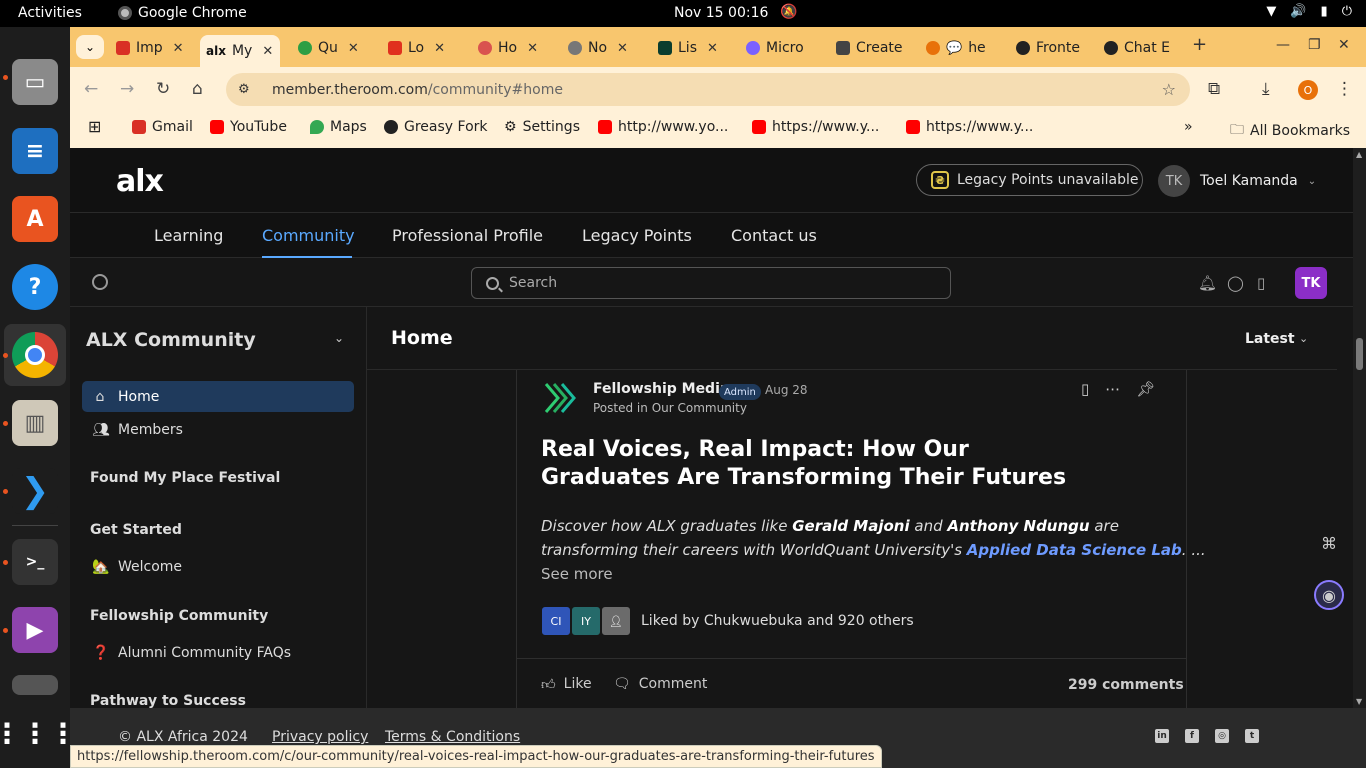 Image resolution: width=1366 pixels, height=768 pixels. What do you see at coordinates (699, 408) in the screenshot?
I see `posted-in-space-link: Our Community` at bounding box center [699, 408].